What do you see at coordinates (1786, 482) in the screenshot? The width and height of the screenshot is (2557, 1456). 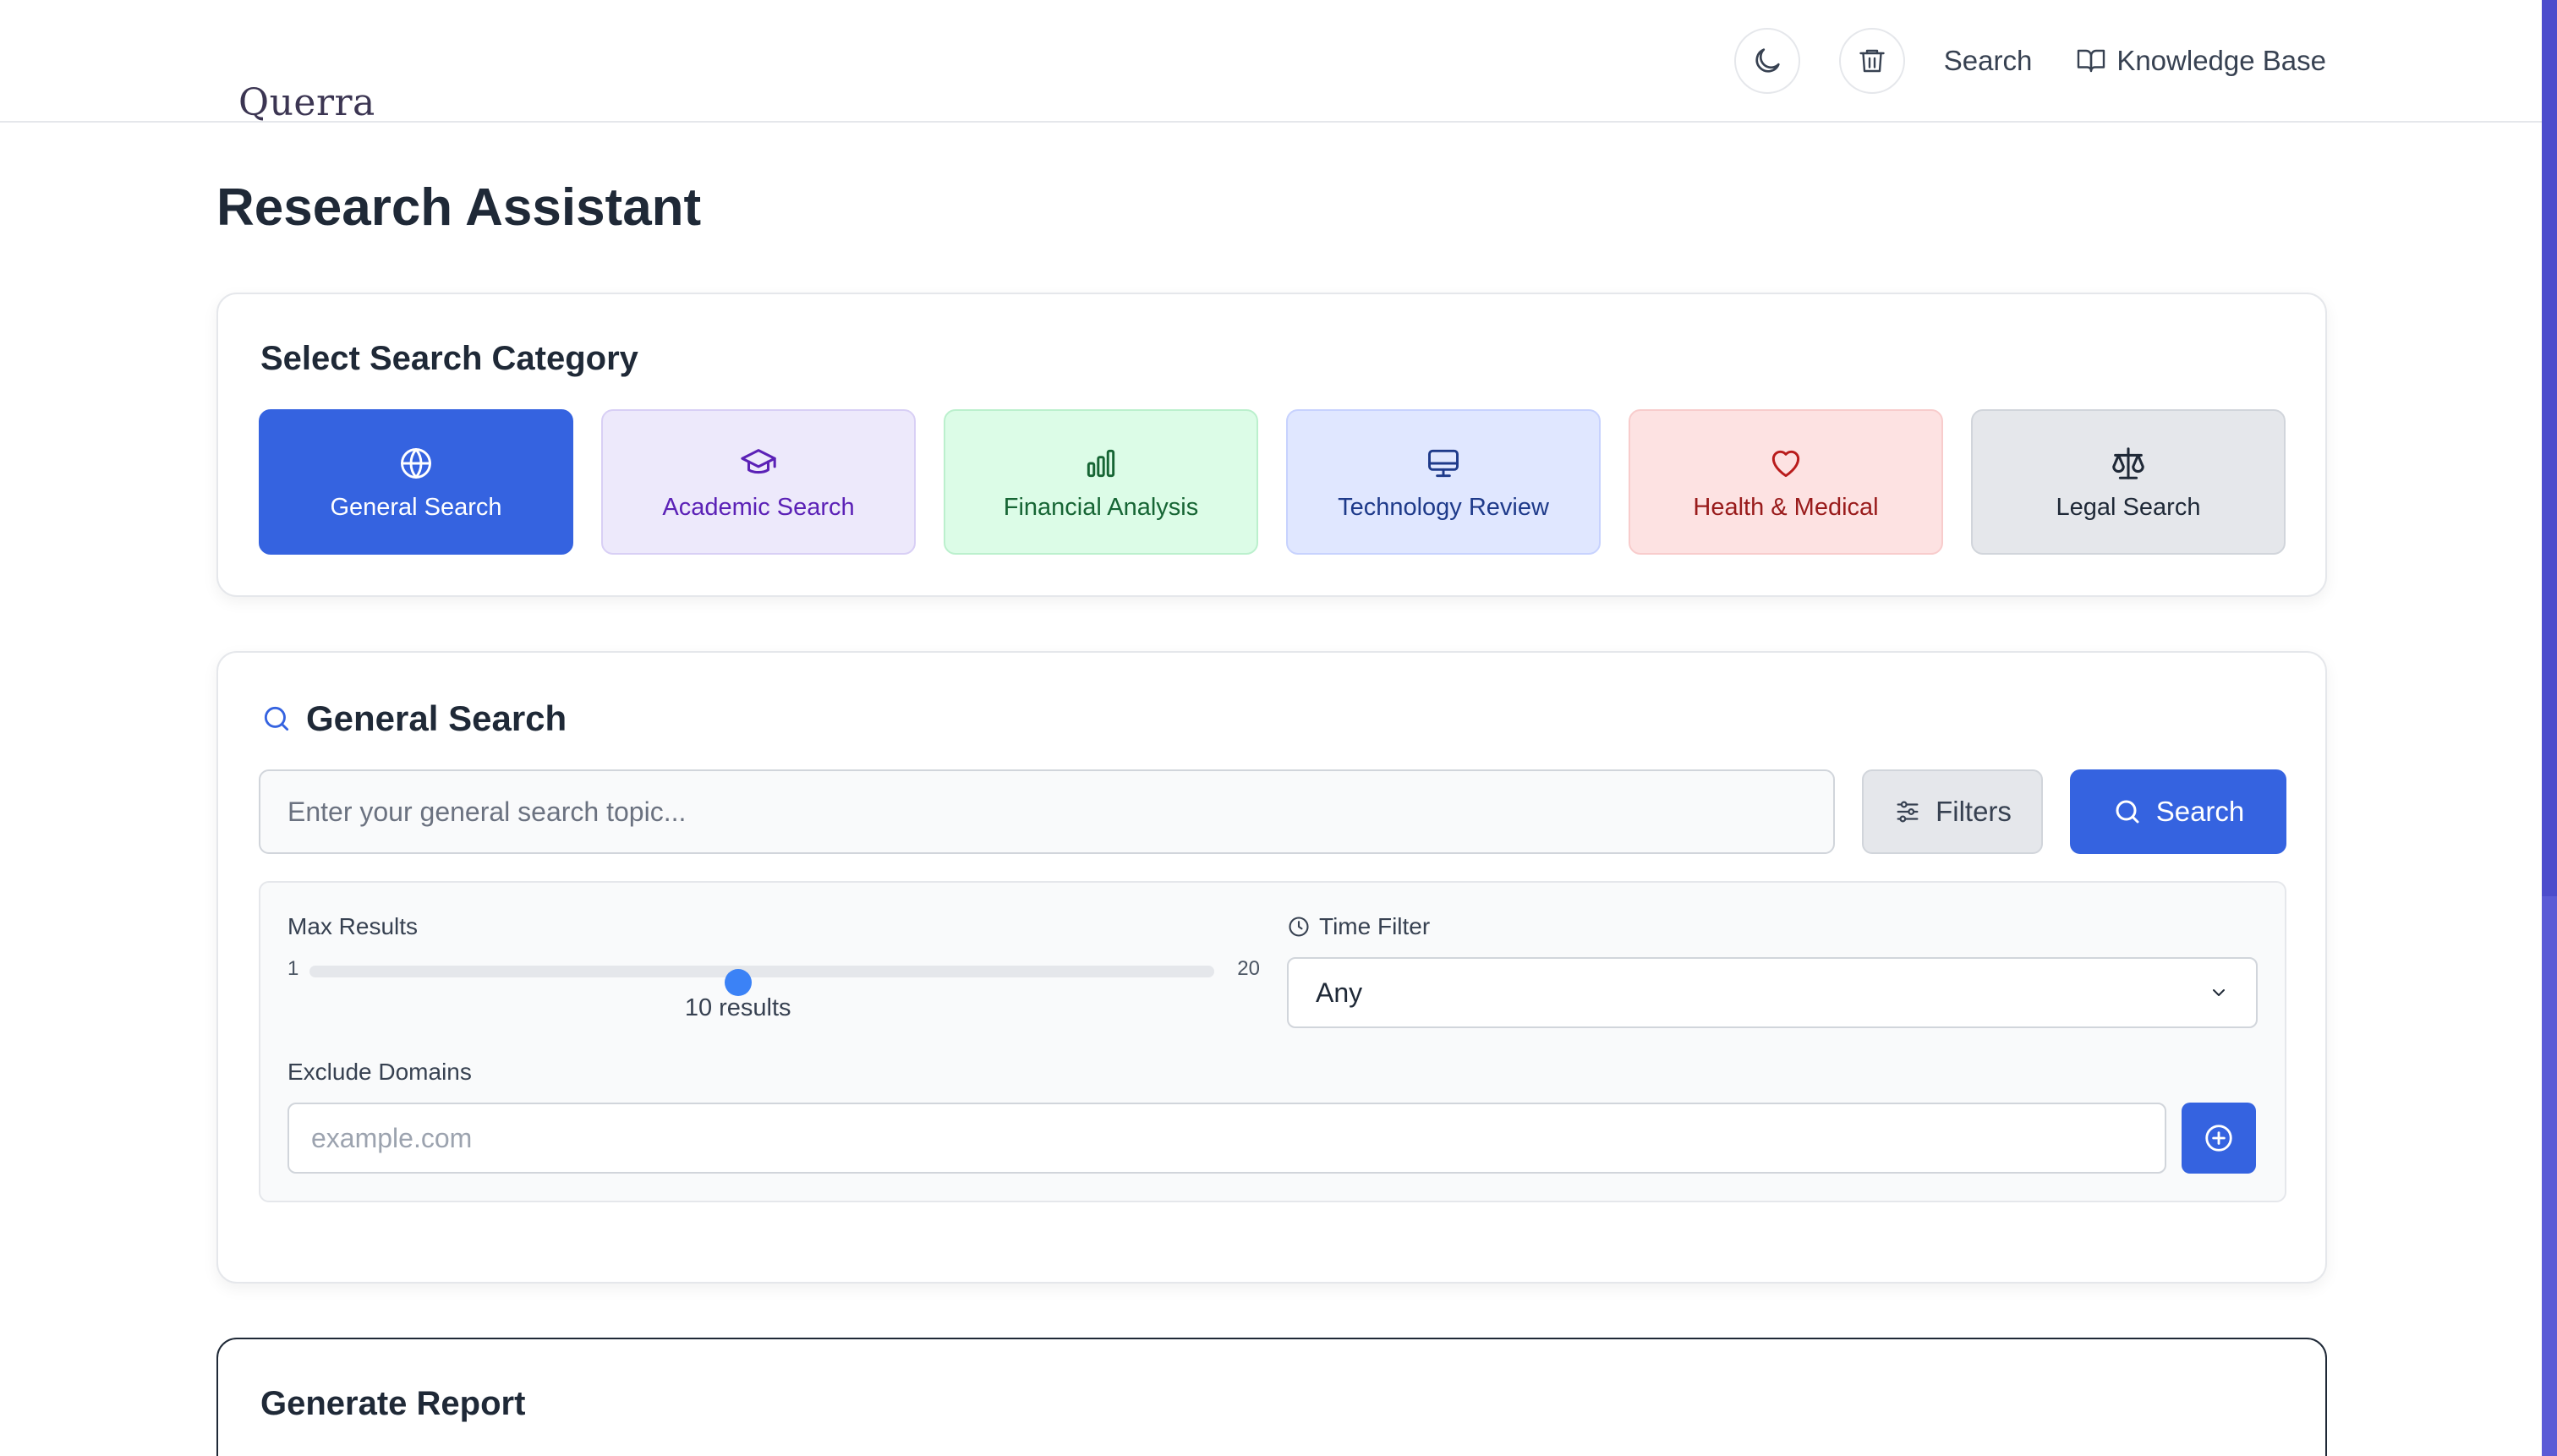 I see `category-health-medical: Health & Medical` at bounding box center [1786, 482].